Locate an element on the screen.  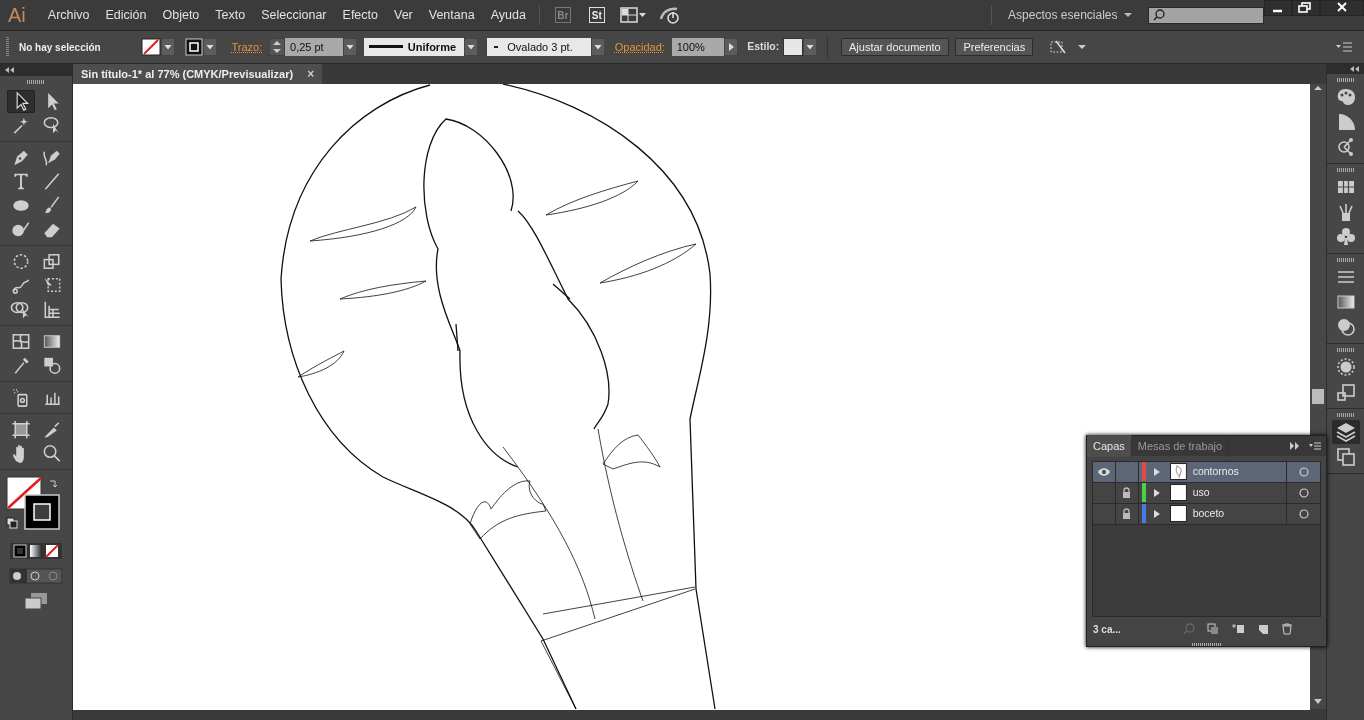
menu-item: Objeto is located at coordinates (181, 15).